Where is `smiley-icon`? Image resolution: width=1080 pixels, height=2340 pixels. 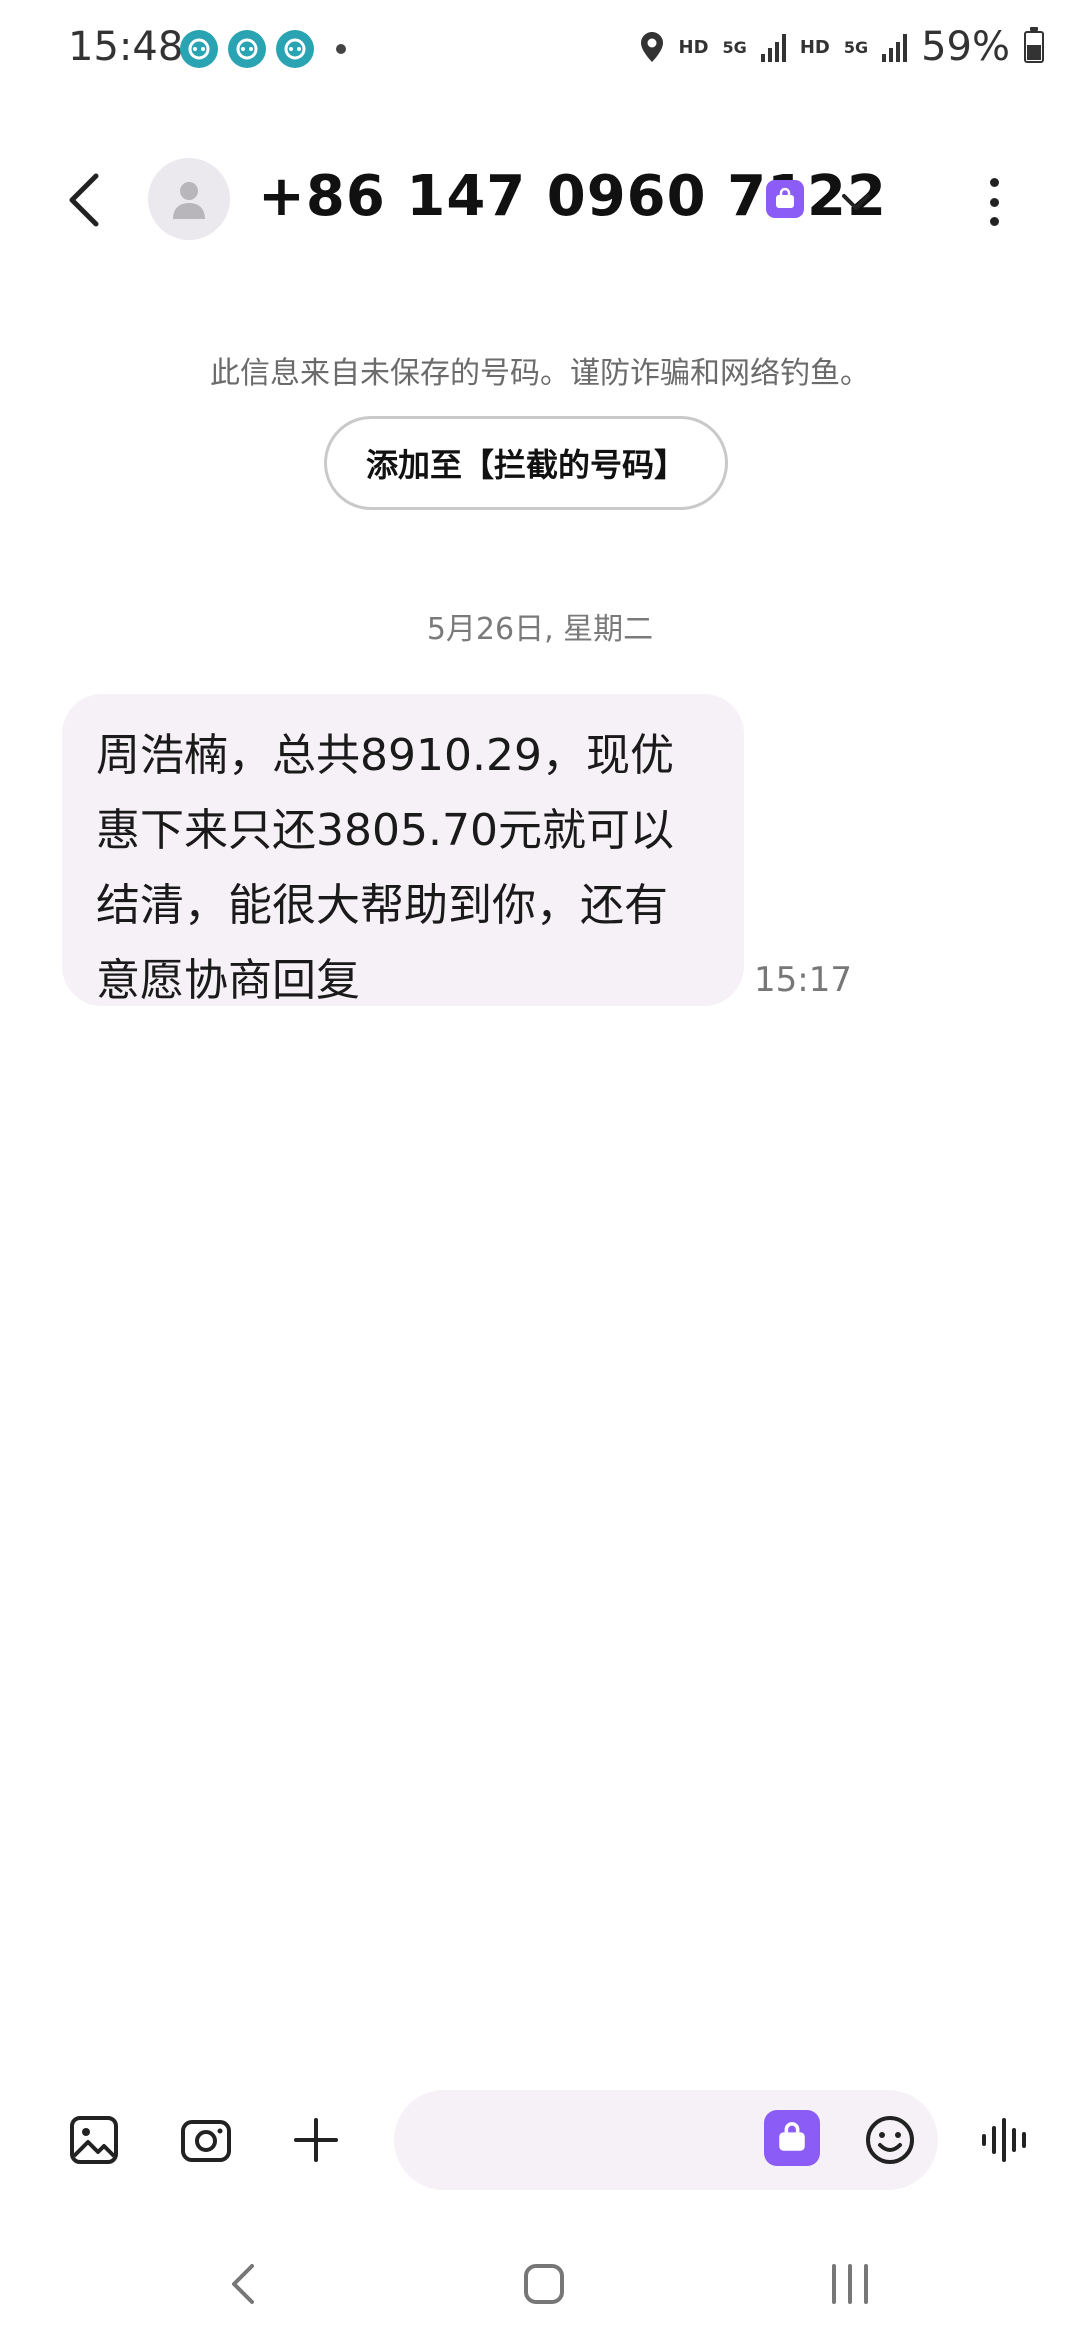 smiley-icon is located at coordinates (890, 2140).